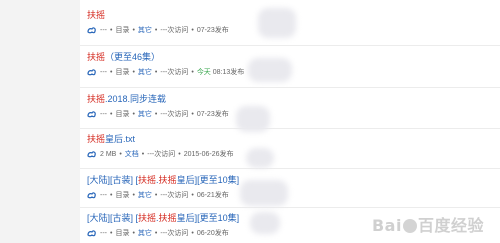  What do you see at coordinates (467, 225) in the screenshot?
I see `watermark-suffix: 经验` at bounding box center [467, 225].